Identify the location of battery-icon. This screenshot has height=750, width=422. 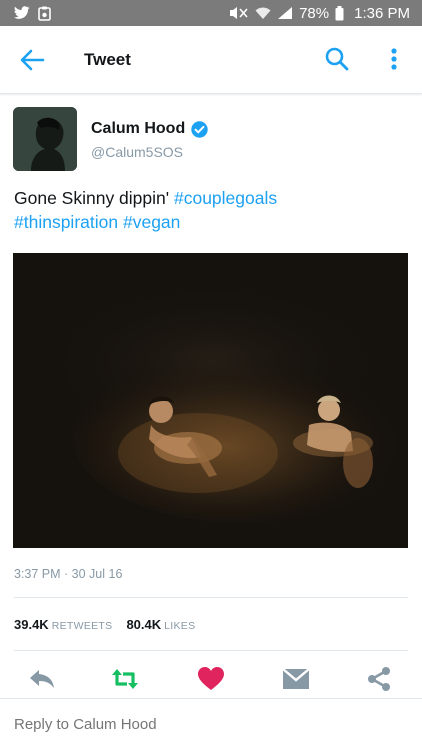
(339, 12).